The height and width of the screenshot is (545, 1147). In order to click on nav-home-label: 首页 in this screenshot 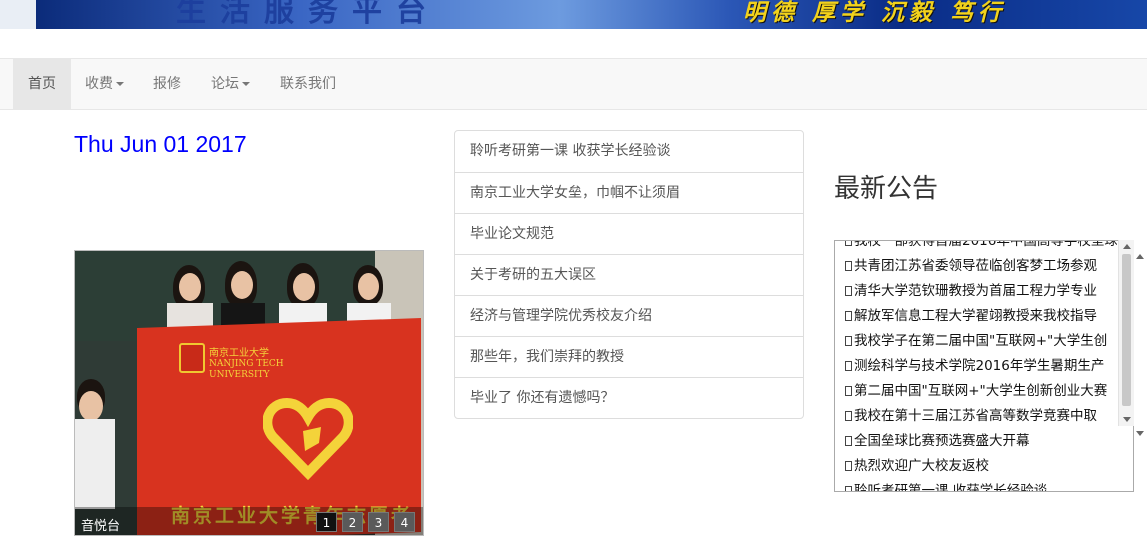, I will do `click(42, 84)`.